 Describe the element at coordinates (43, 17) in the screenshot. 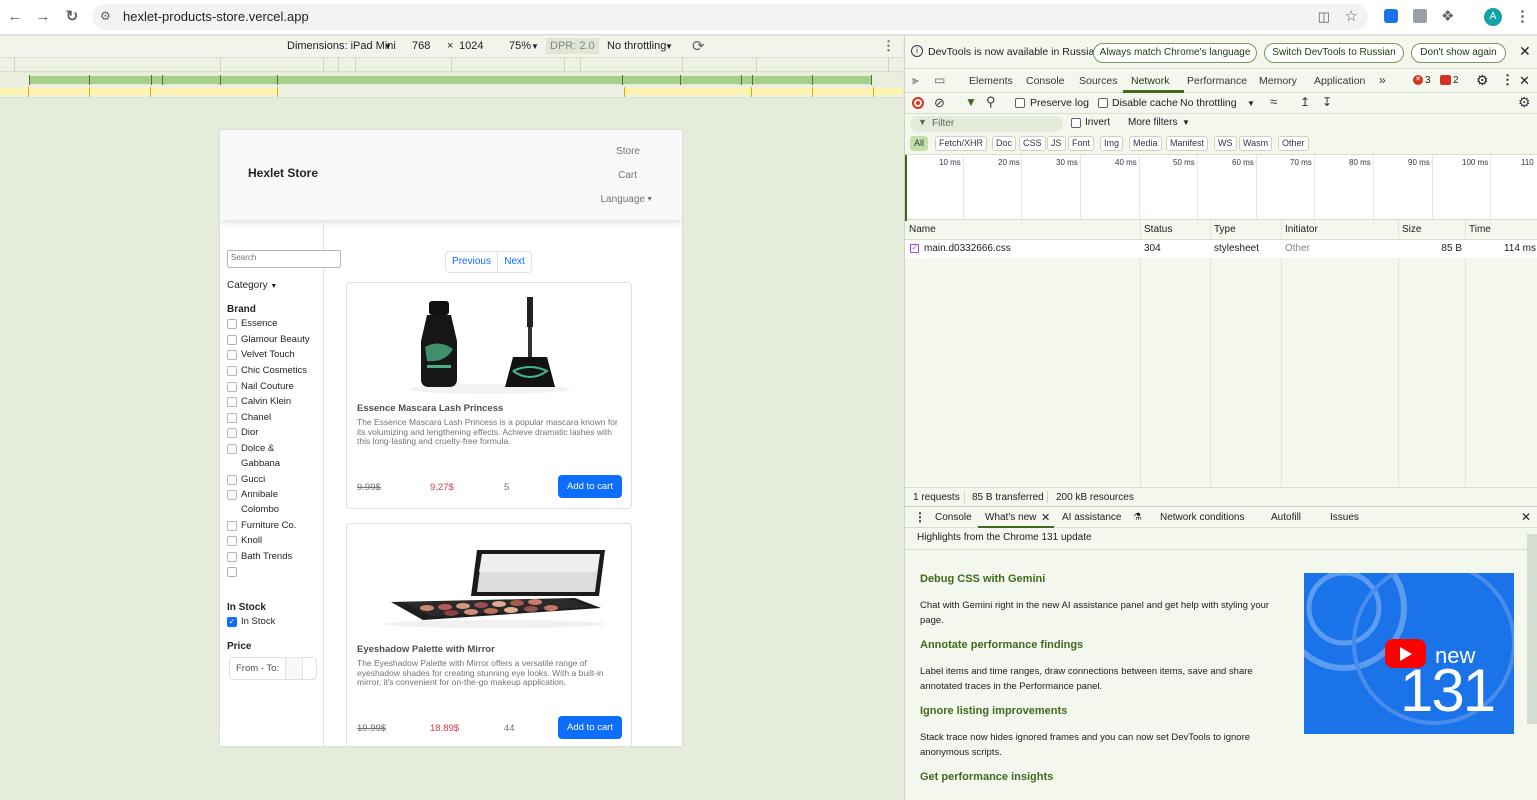

I see `forward-icon: →` at that location.